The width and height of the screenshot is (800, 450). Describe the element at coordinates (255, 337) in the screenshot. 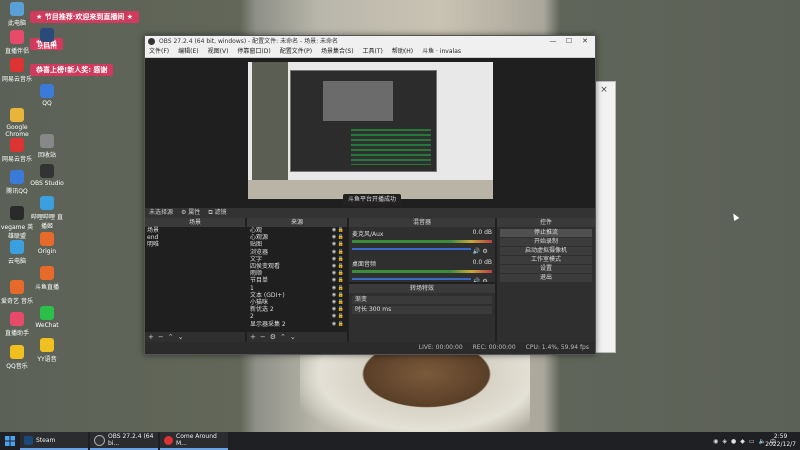

I see `add-source-icon: +` at that location.